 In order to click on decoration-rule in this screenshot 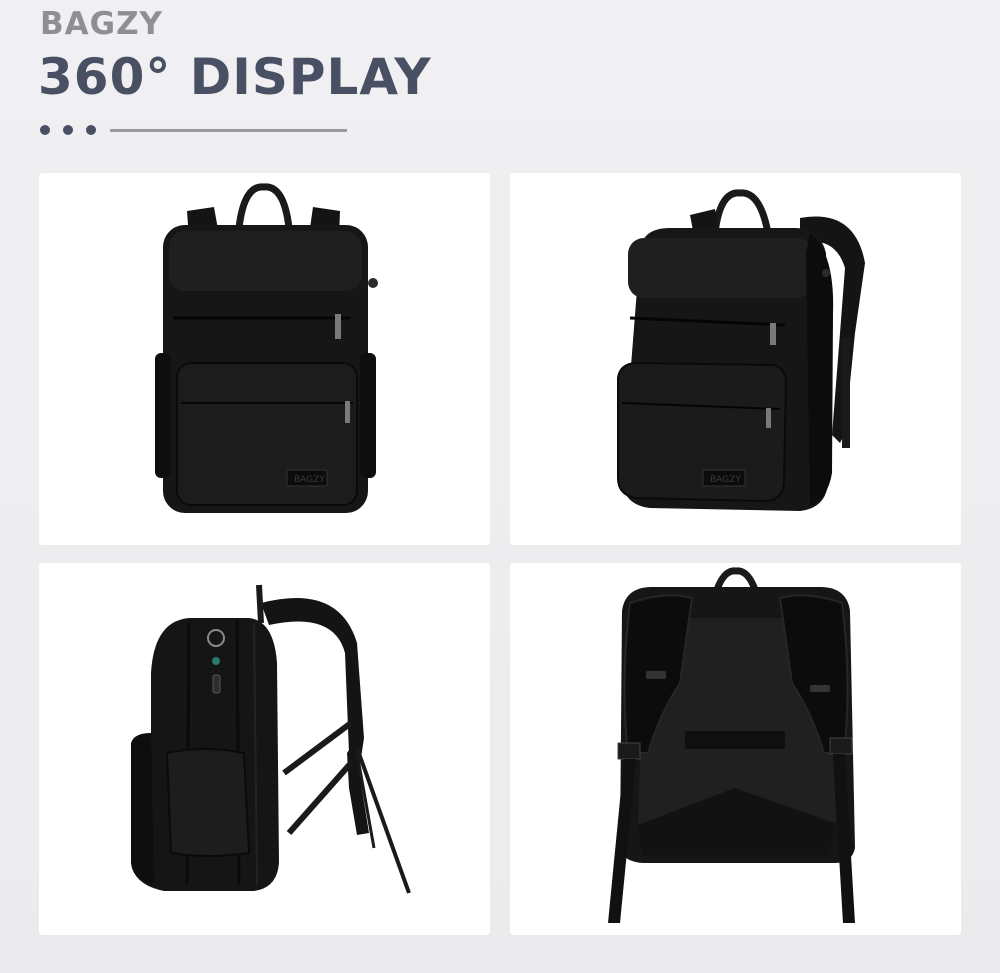, I will do `click(228, 130)`.